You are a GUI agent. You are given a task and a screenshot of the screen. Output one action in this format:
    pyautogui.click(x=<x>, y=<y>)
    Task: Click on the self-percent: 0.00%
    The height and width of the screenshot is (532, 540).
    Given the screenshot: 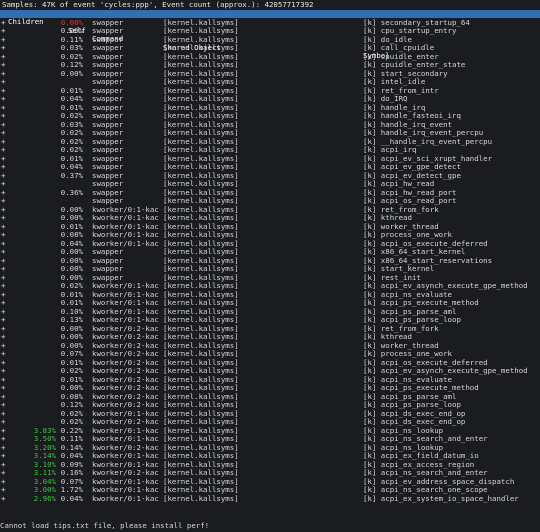 What is the action you would take?
    pyautogui.click(x=71, y=73)
    